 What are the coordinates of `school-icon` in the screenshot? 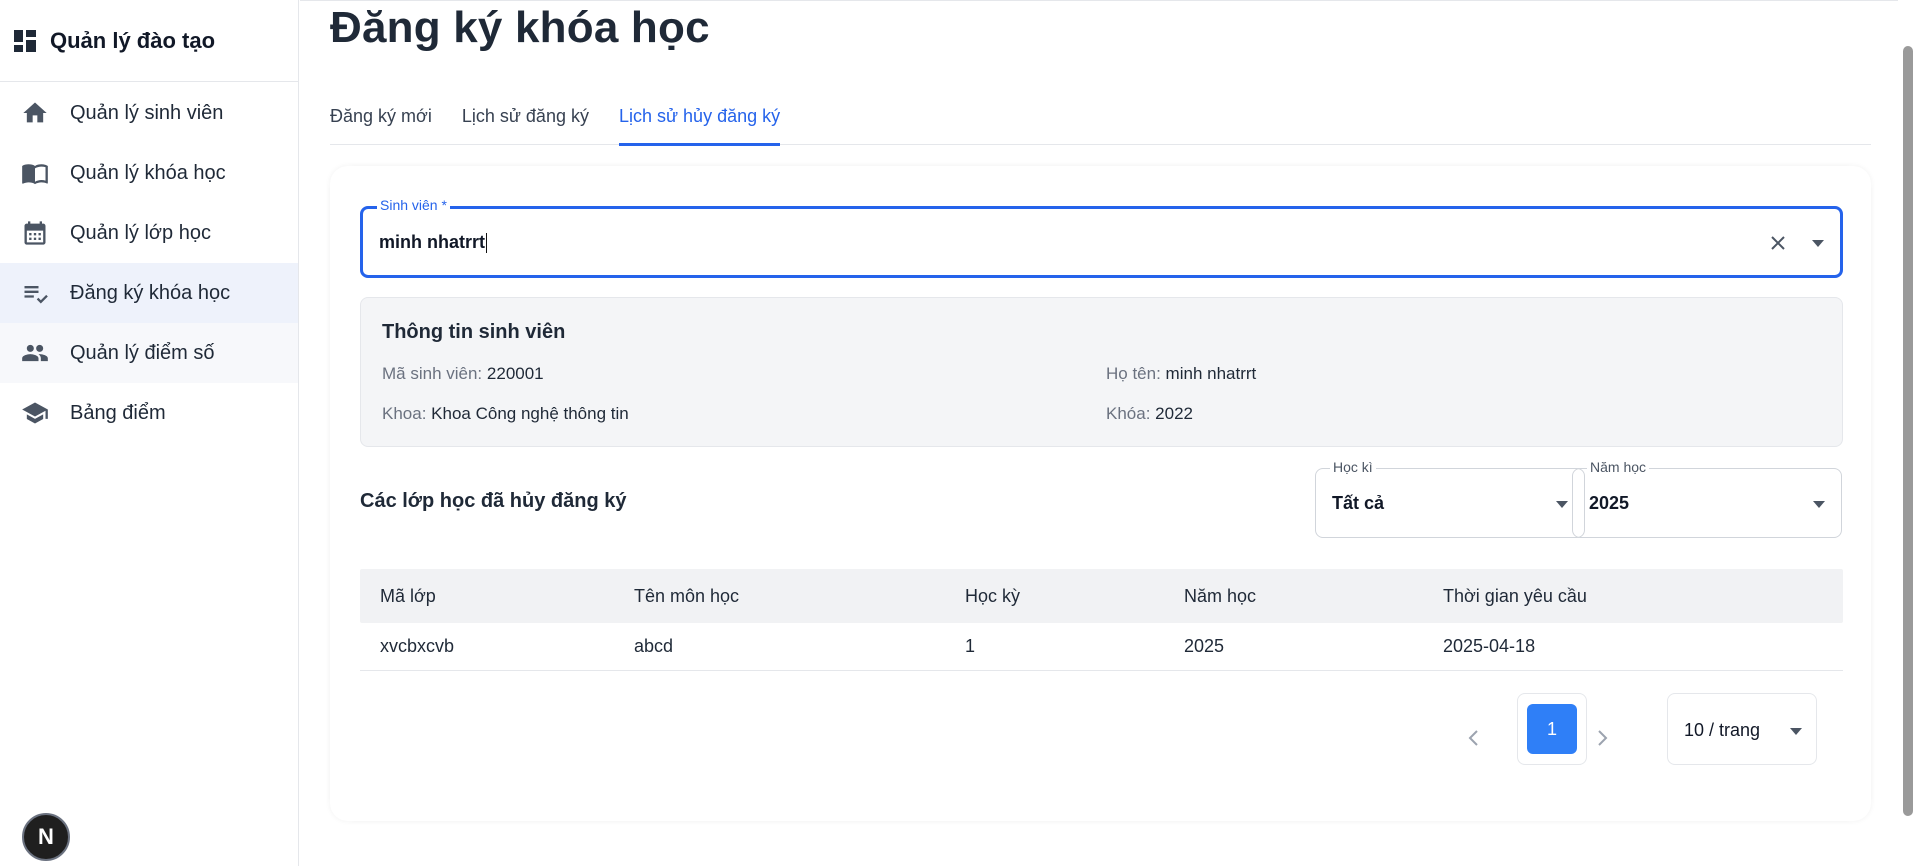 It's located at (35, 413).